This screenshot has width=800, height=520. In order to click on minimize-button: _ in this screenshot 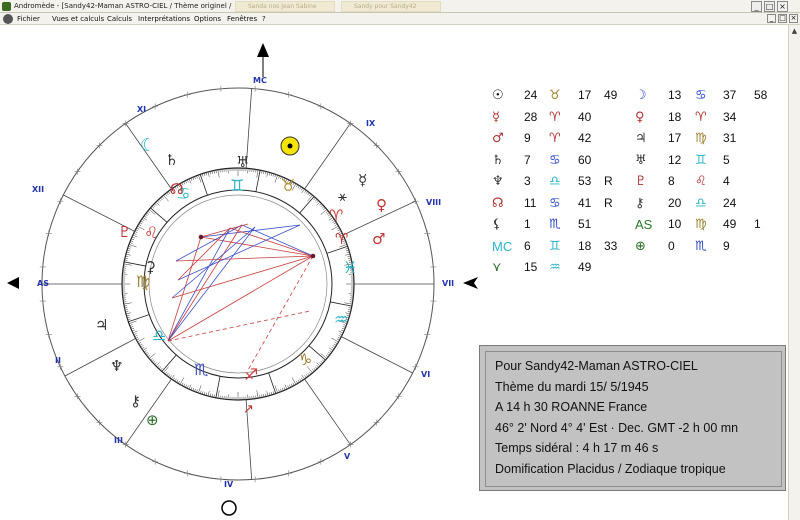, I will do `click(756, 6)`.